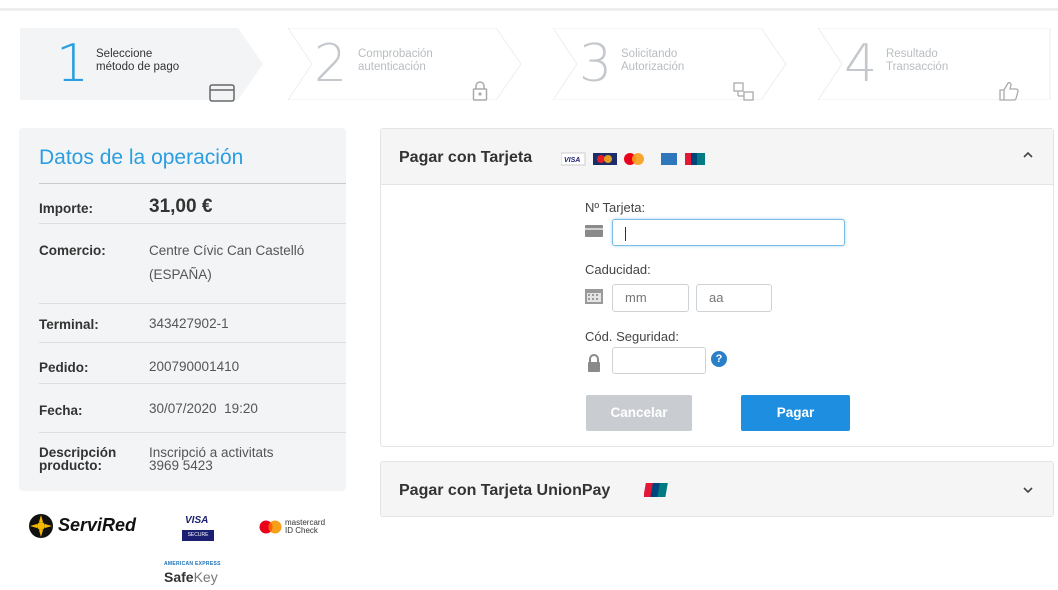 The height and width of the screenshot is (590, 1058). What do you see at coordinates (41, 526) in the screenshot?
I see `servired-logo-icon` at bounding box center [41, 526].